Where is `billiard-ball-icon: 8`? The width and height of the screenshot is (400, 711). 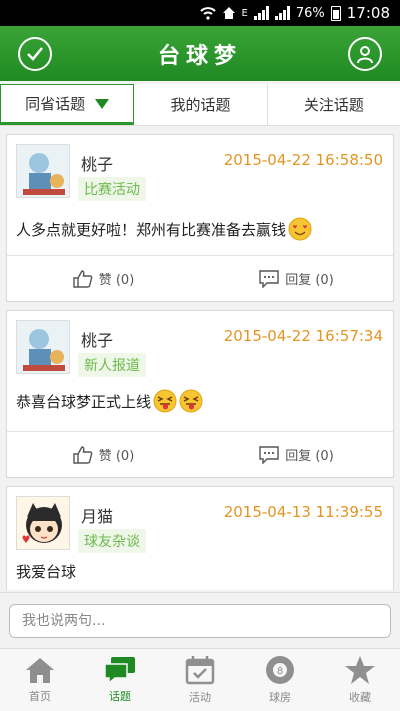 billiard-ball-icon: 8 is located at coordinates (280, 670).